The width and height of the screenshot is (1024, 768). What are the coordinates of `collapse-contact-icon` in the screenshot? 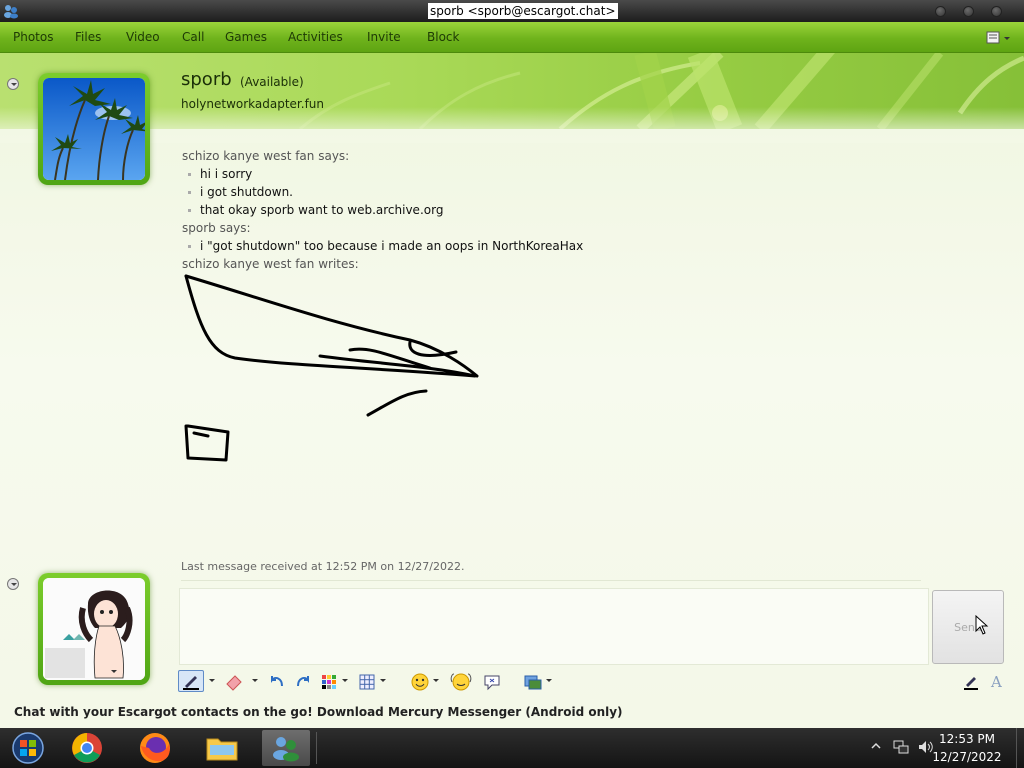 It's located at (13, 84).